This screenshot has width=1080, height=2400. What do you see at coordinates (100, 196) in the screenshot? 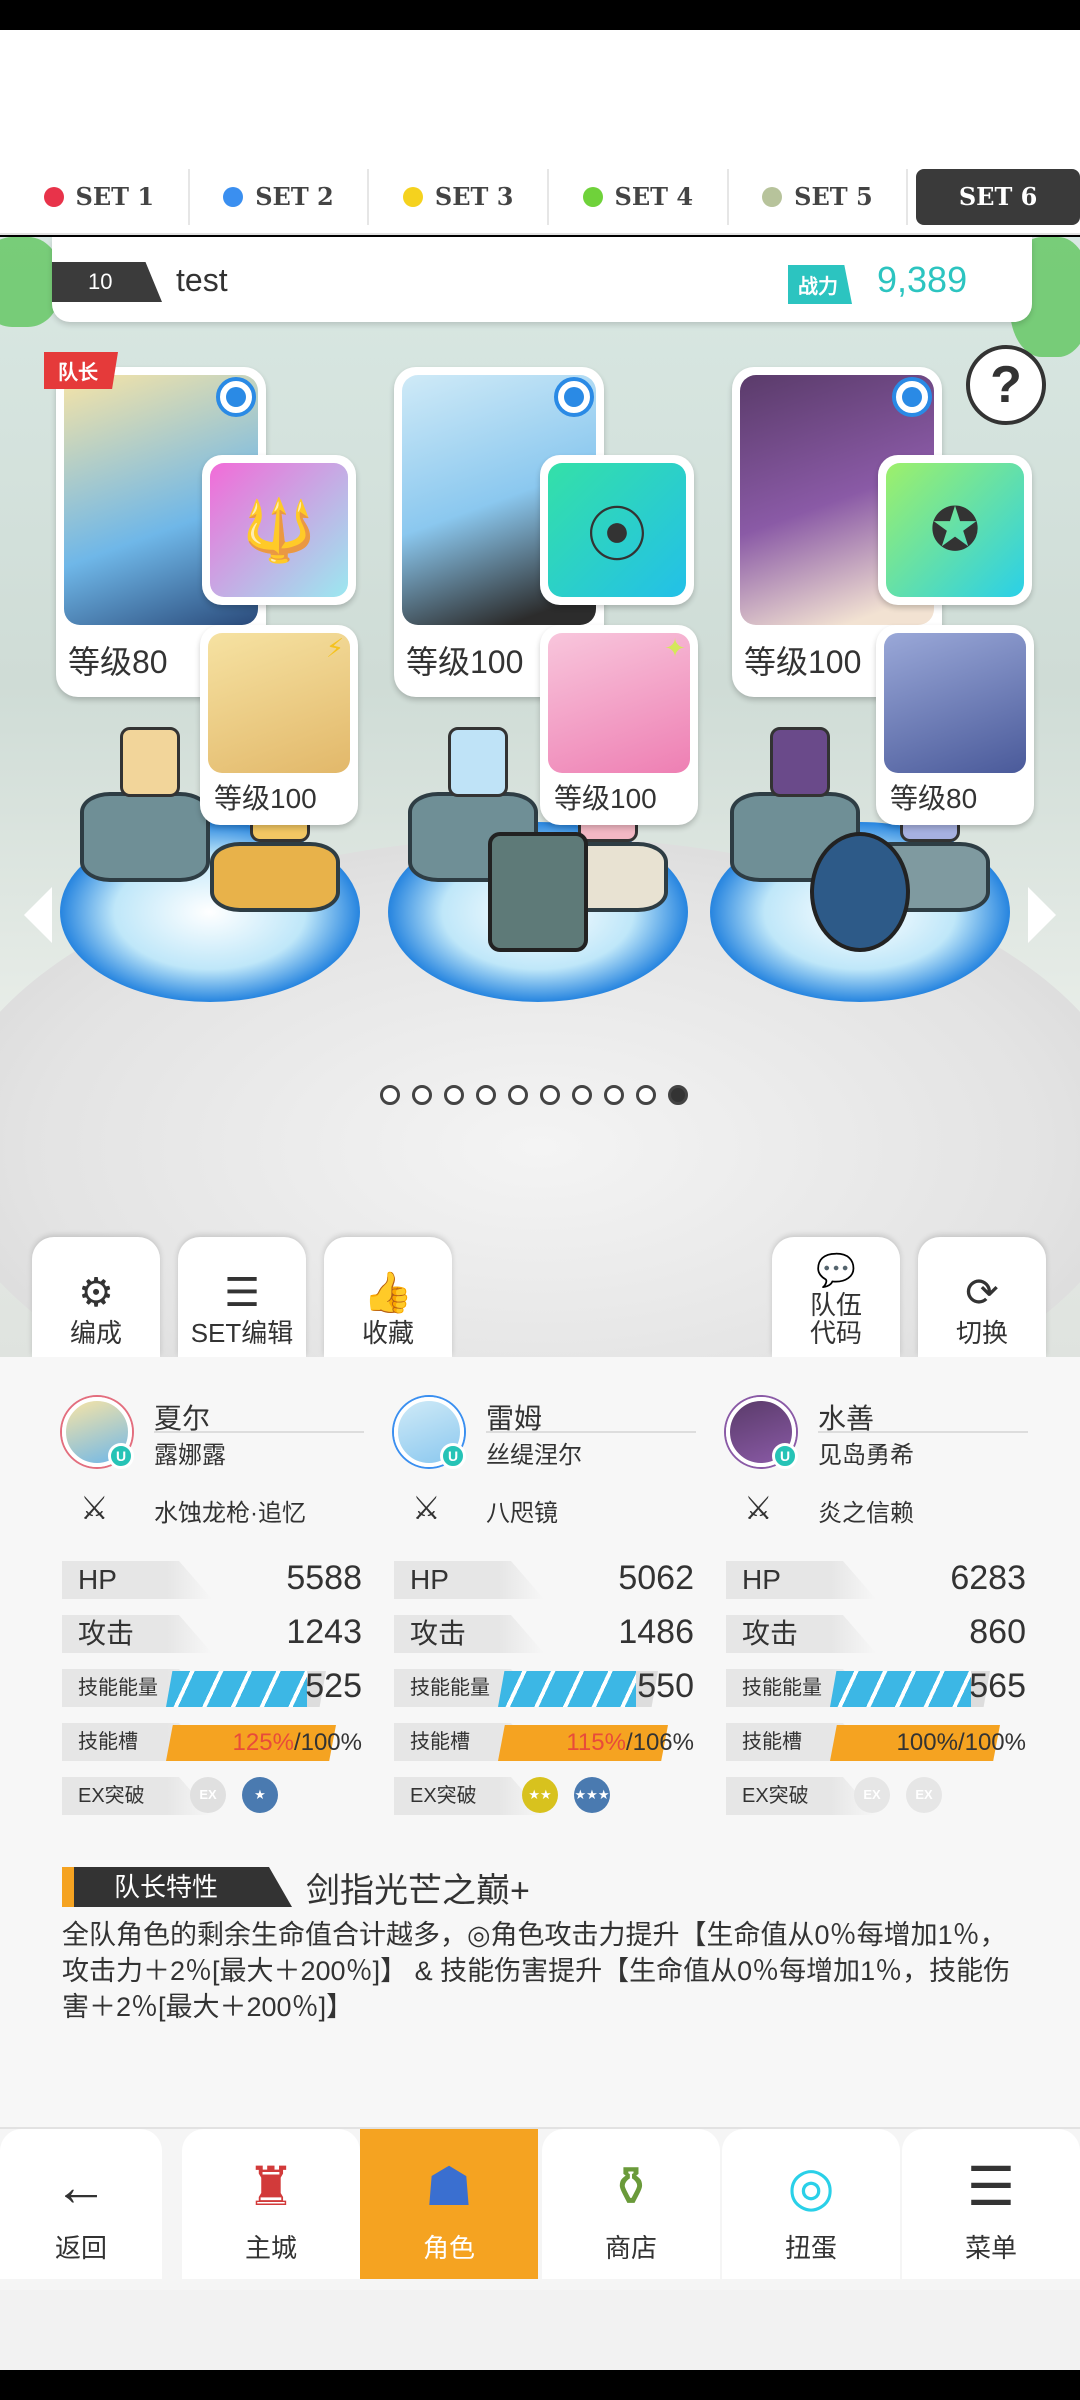
I see `tab-set-1: SET 1` at bounding box center [100, 196].